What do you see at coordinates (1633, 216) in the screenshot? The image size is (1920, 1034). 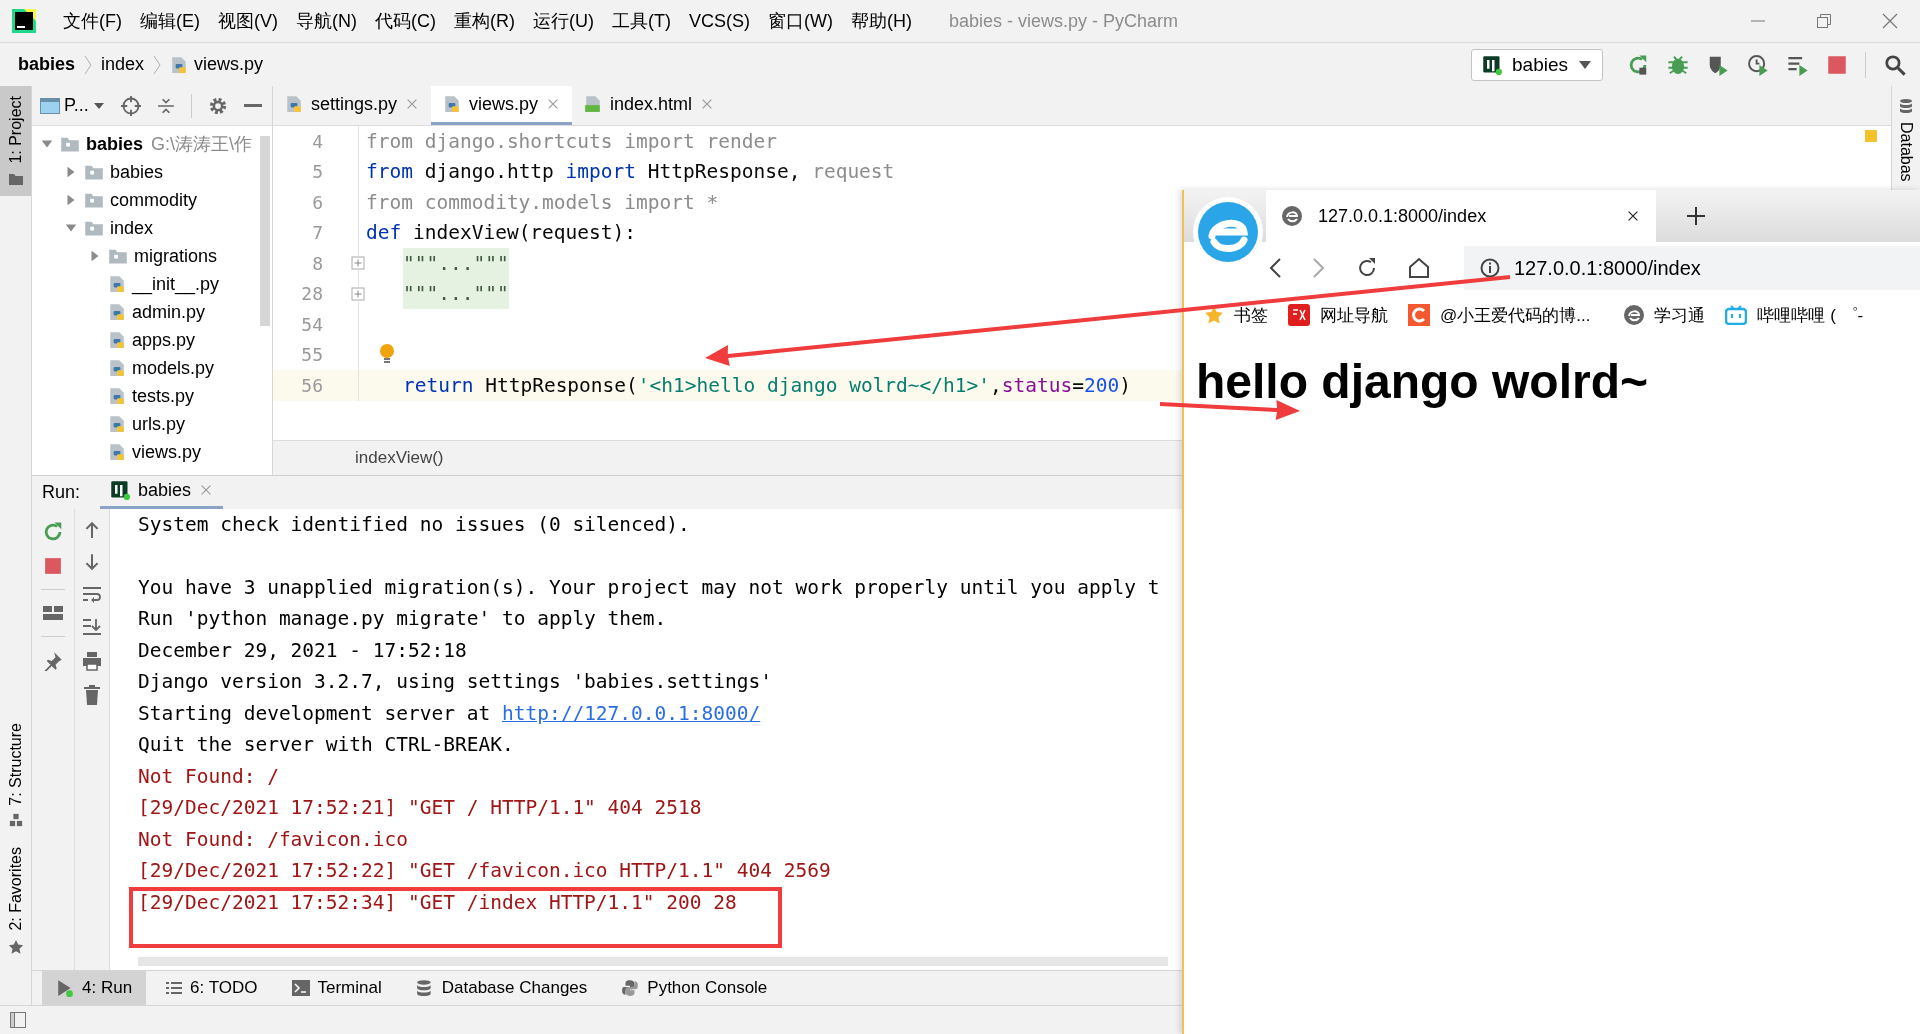 I see `close-icon` at bounding box center [1633, 216].